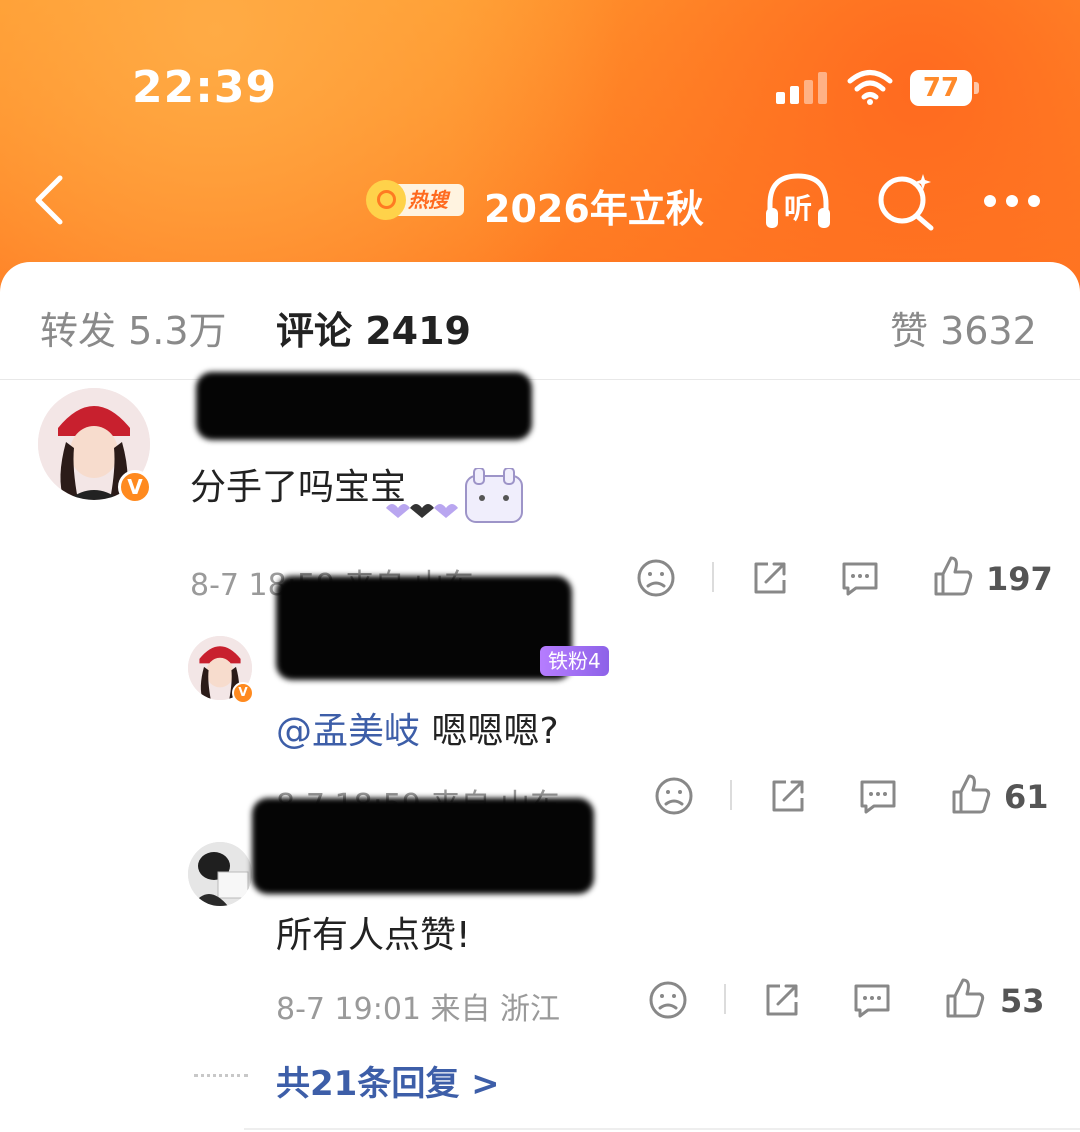 This screenshot has width=1080, height=1132. What do you see at coordinates (594, 205) in the screenshot?
I see `page-title: 2026年立秋` at bounding box center [594, 205].